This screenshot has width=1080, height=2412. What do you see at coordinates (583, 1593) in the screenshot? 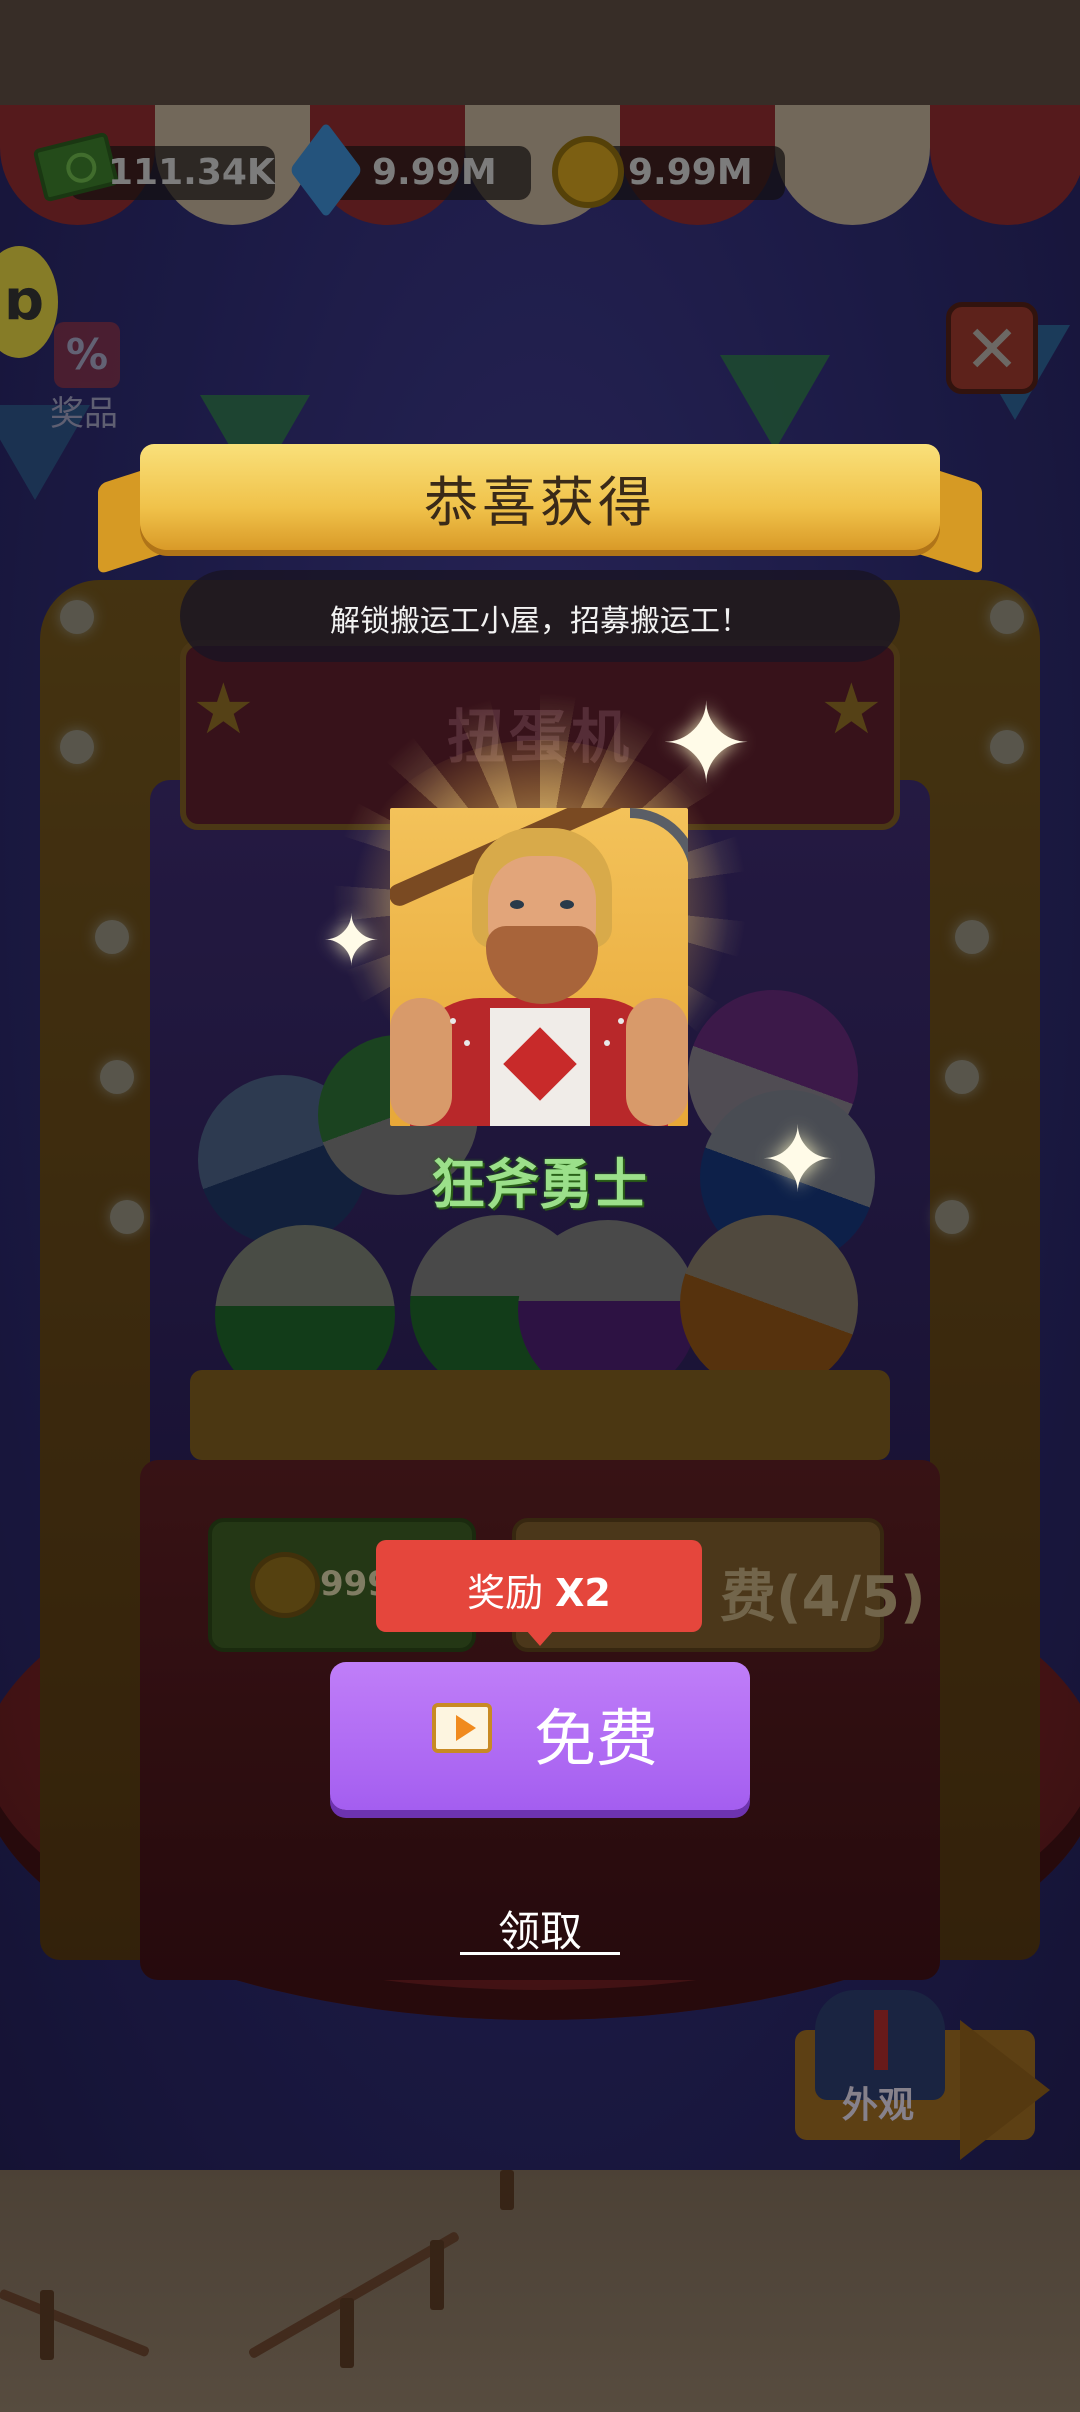
I see `tip-multiplier: X2` at bounding box center [583, 1593].